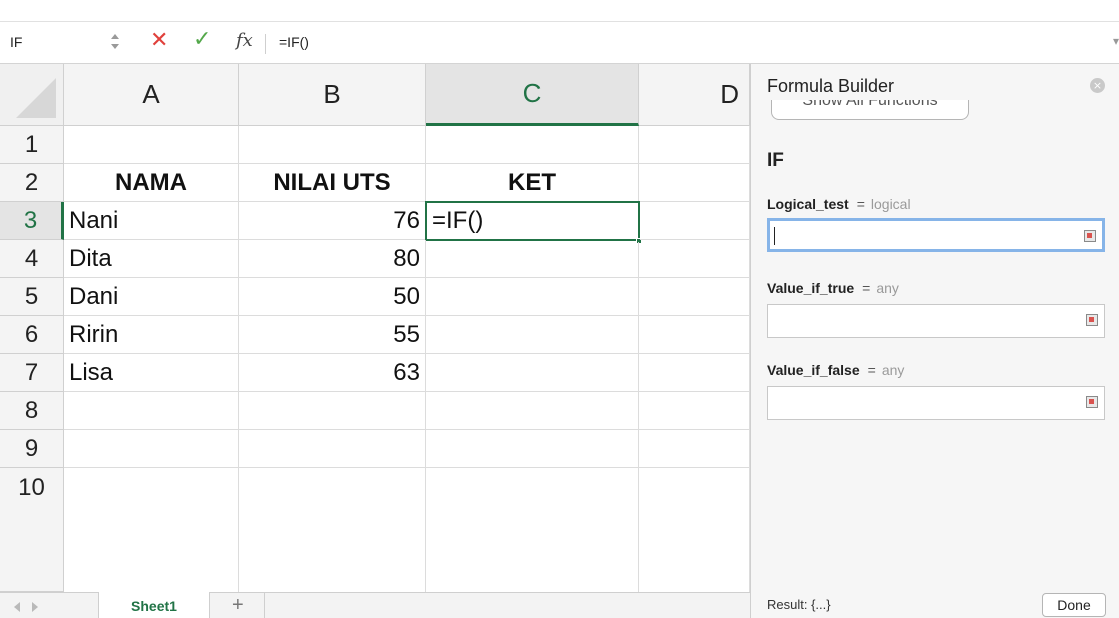 This screenshot has width=1119, height=618. Describe the element at coordinates (532, 221) in the screenshot. I see `cell-c3-active: =IF()` at that location.